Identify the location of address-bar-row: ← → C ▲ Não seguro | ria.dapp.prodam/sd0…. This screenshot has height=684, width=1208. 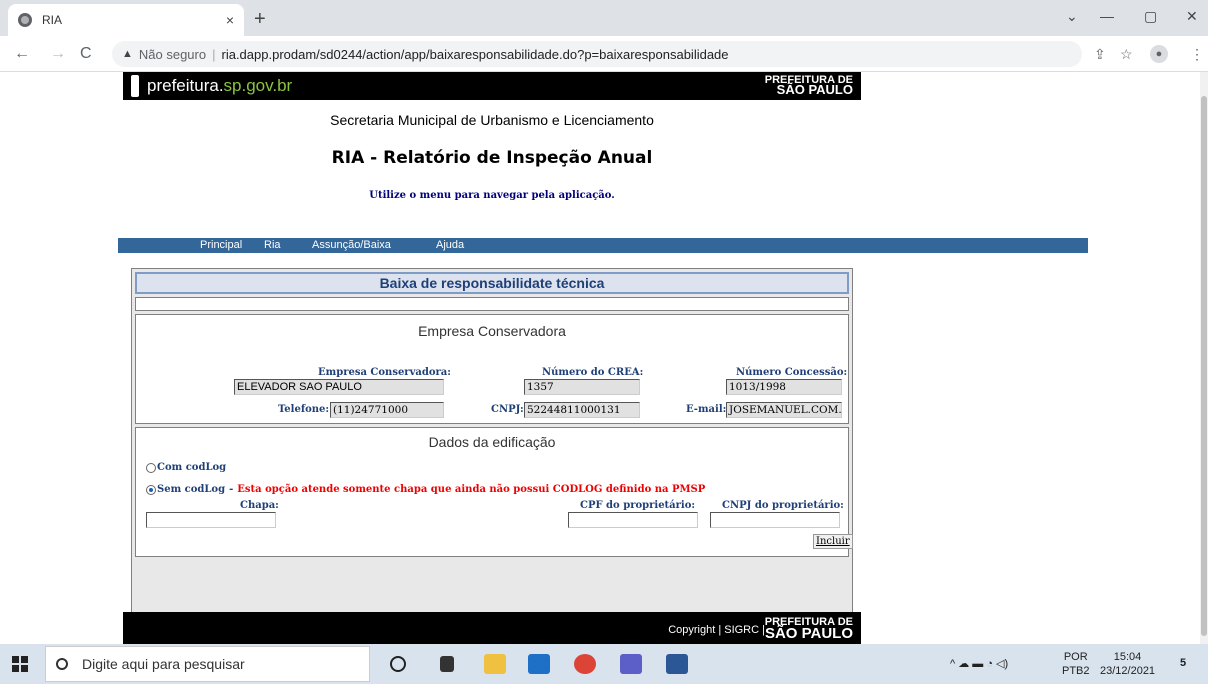
(604, 54).